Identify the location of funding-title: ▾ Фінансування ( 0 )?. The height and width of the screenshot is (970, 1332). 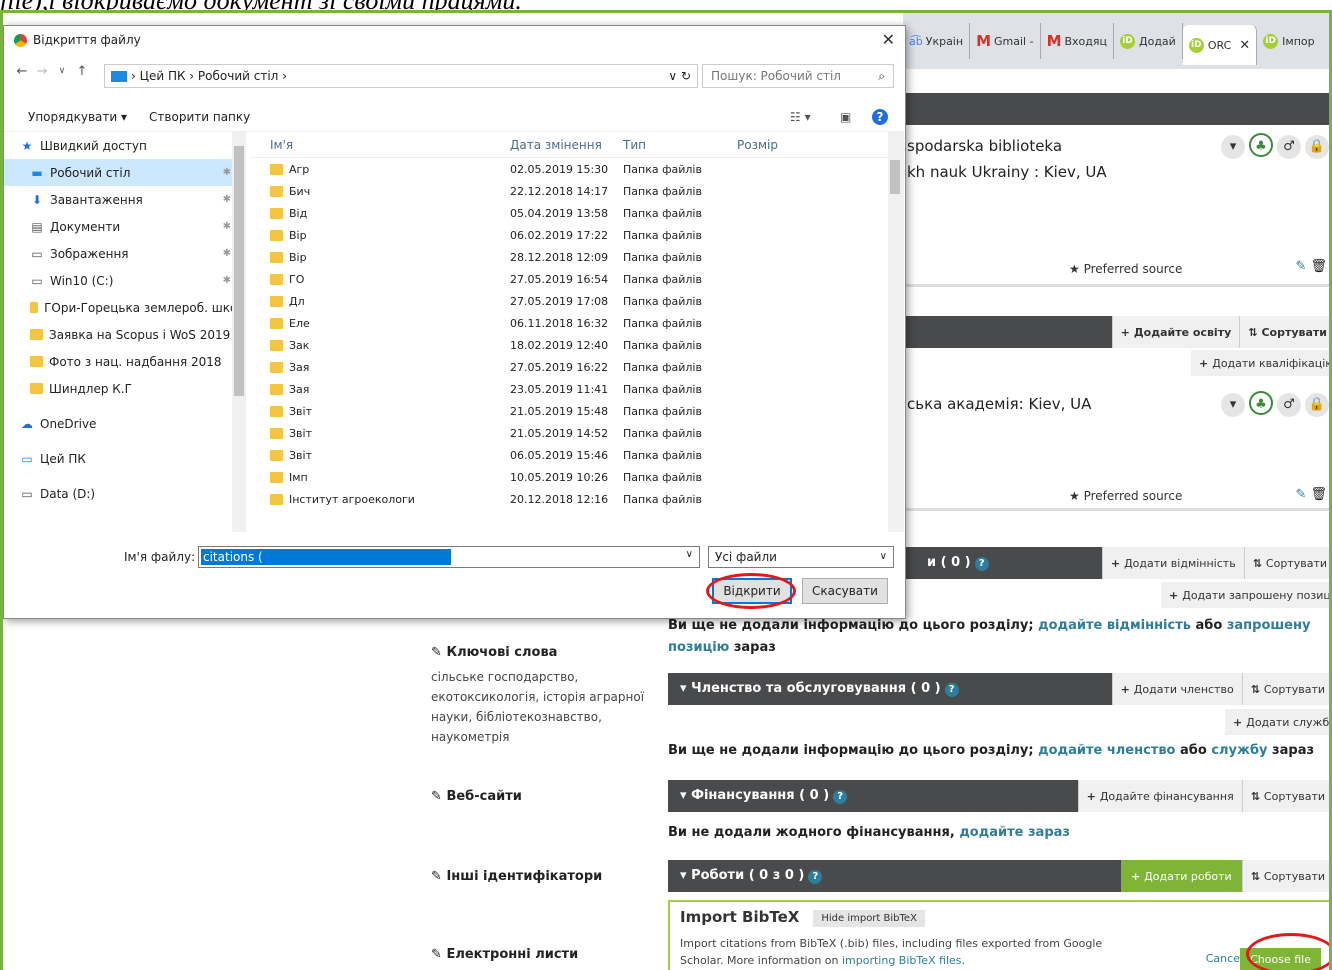
(873, 796).